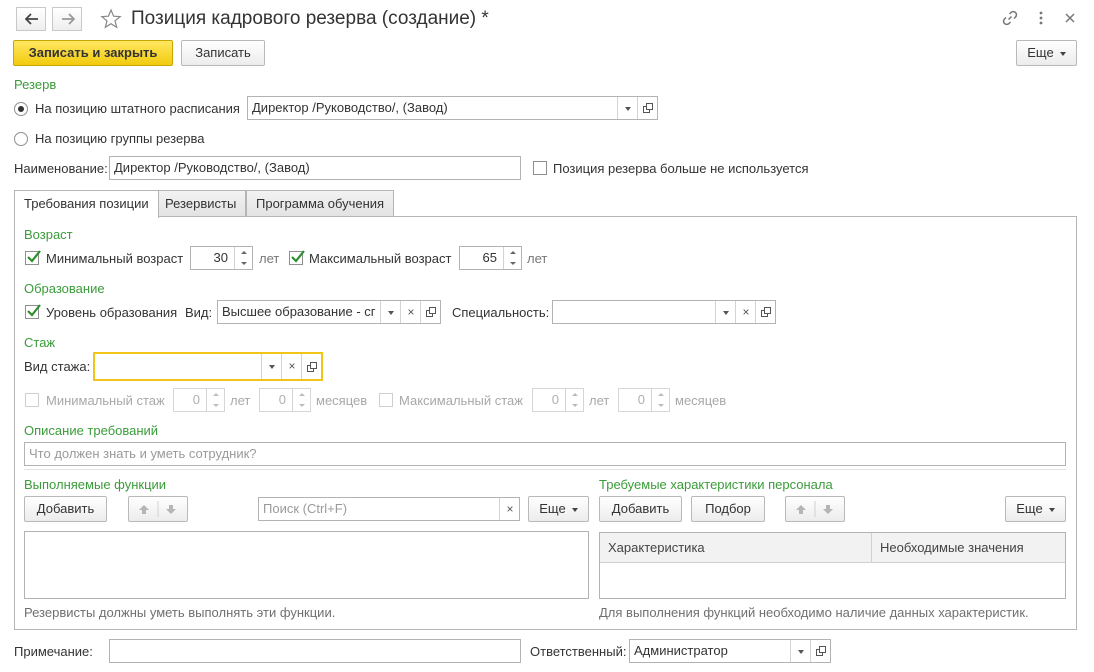  Describe the element at coordinates (509, 509) in the screenshot. I see `clear-search-button: ×` at that location.